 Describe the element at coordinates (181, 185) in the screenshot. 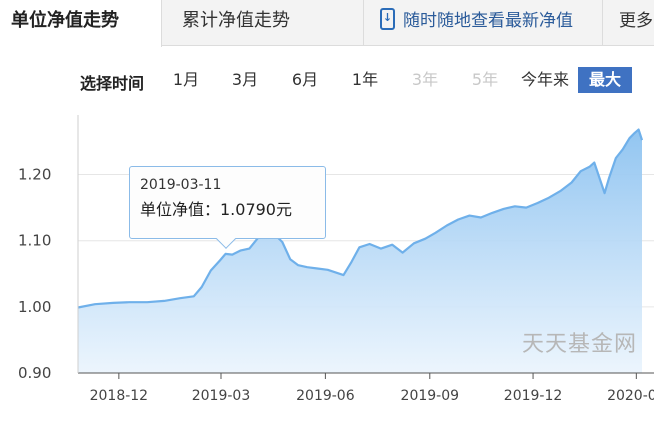

I see `tooltip-date: 2019-03-11` at that location.